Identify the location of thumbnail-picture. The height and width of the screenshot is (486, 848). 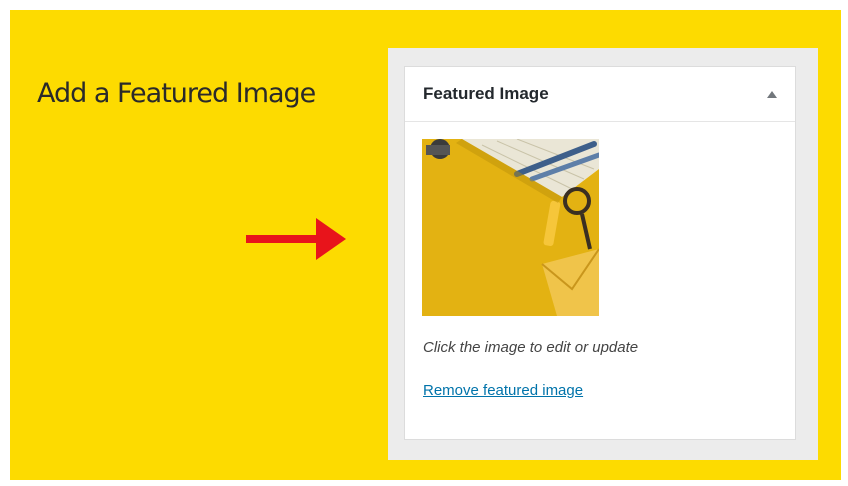
(510, 227).